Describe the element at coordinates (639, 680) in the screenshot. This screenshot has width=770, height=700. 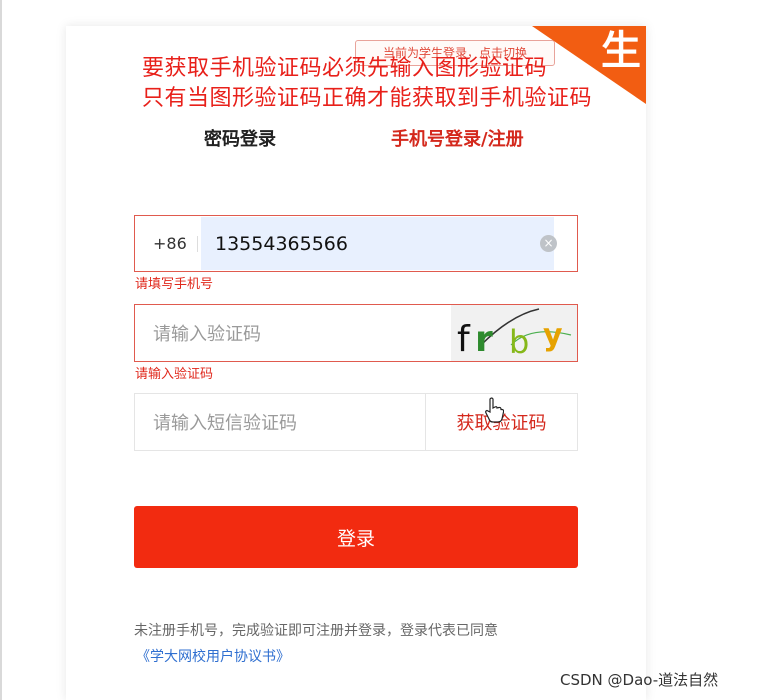
I see `watermark: CSDN @Dao-道法自然` at that location.